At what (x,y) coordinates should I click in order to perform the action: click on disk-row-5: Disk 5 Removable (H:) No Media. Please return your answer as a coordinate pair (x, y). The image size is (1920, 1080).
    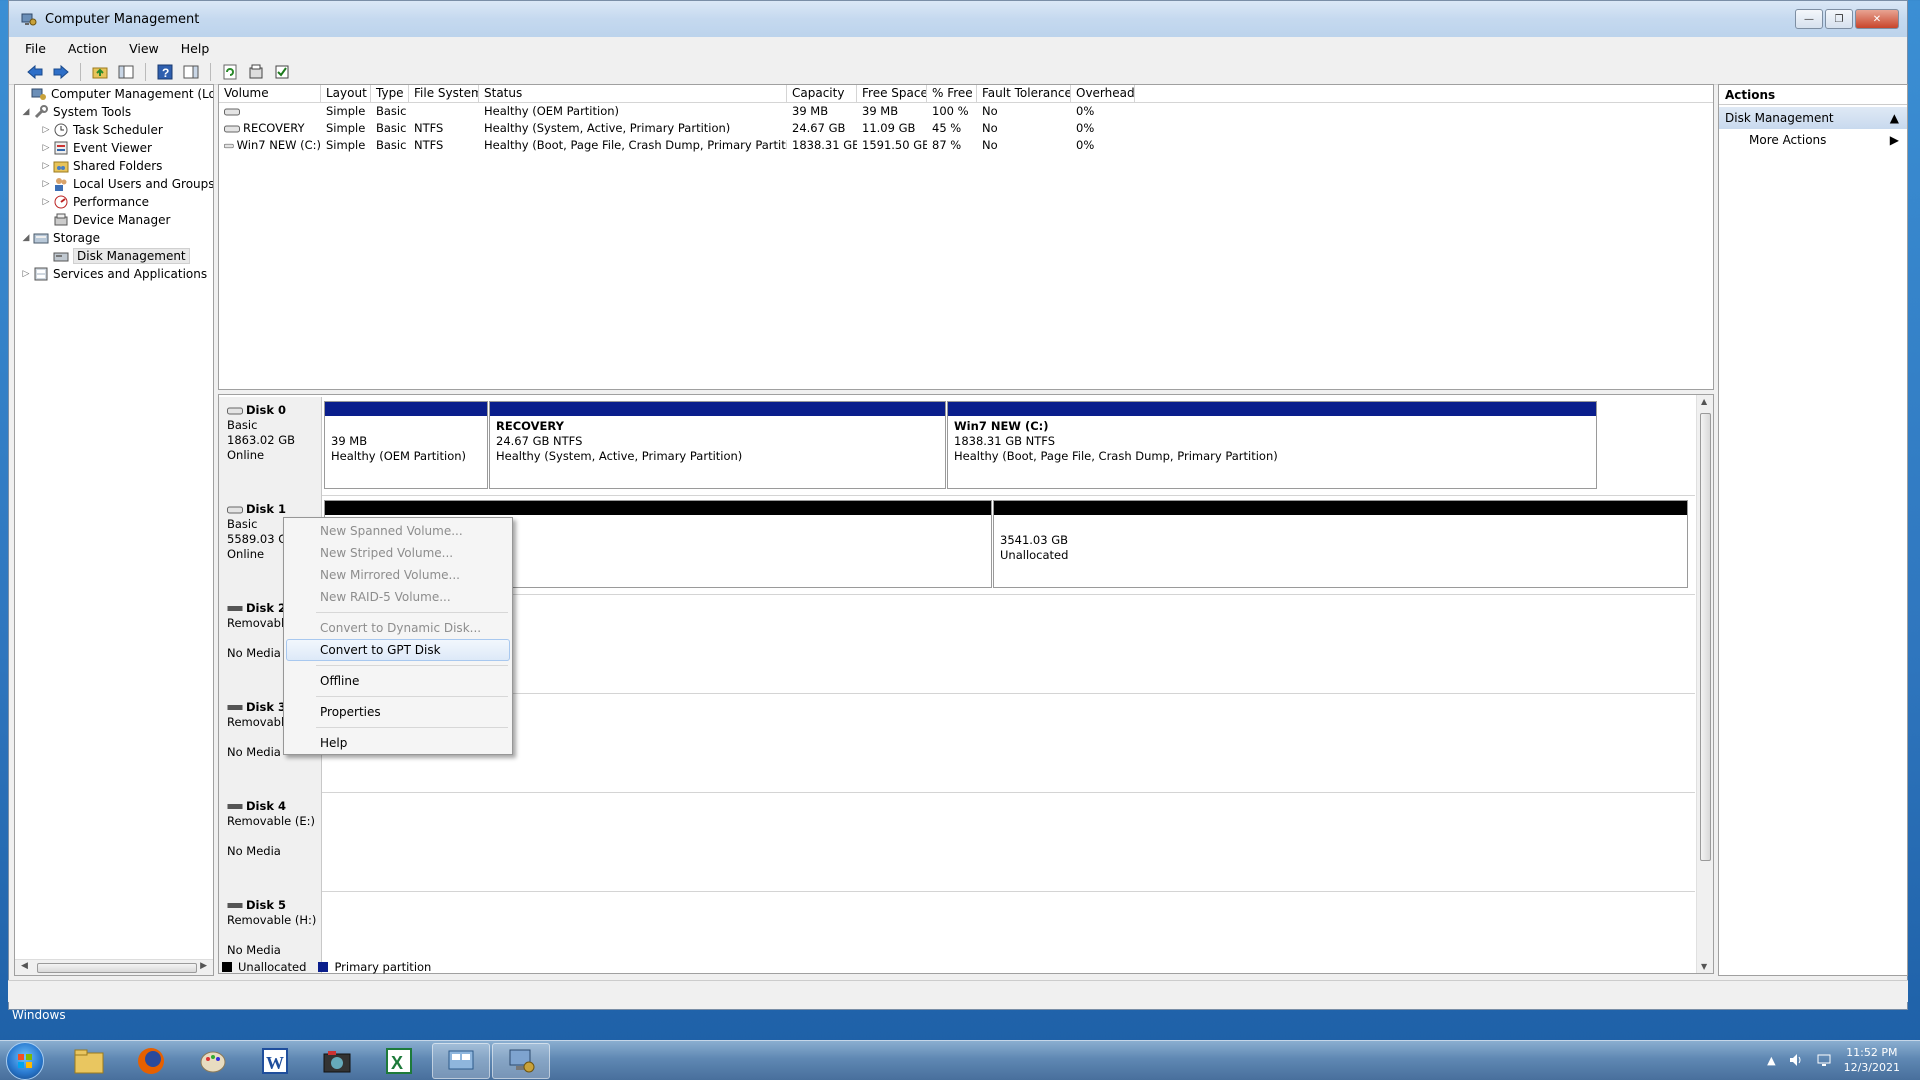
    Looking at the image, I should click on (957, 932).